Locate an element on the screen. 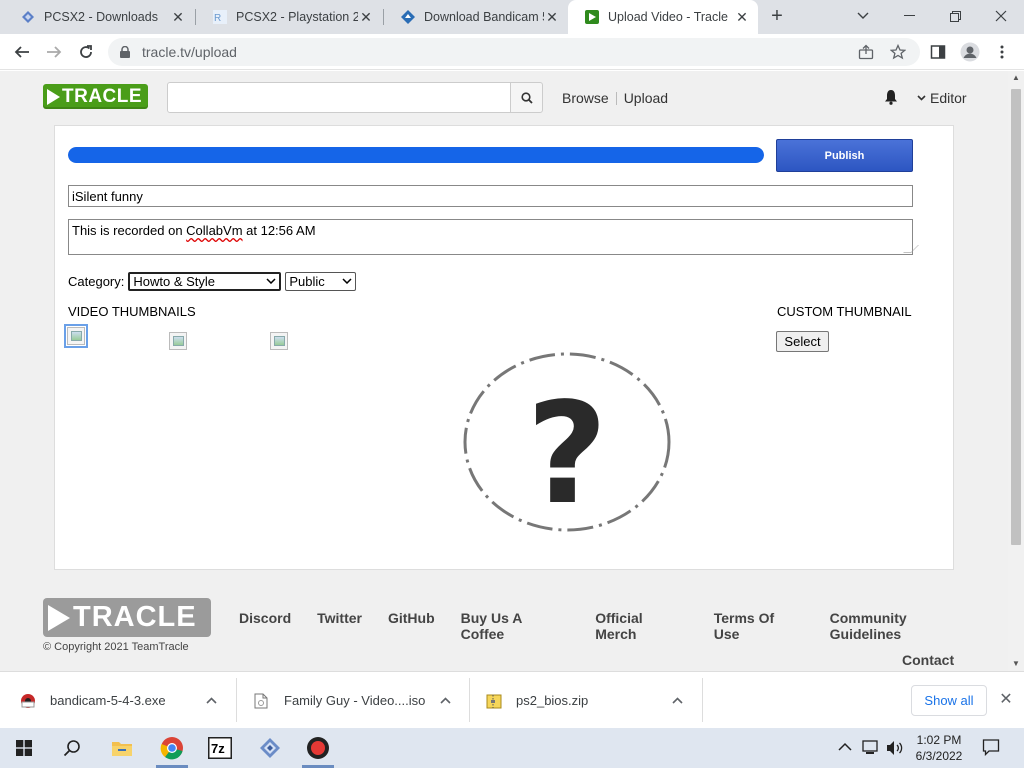 The image size is (1024, 768). bookmark-star-icon is located at coordinates (898, 52).